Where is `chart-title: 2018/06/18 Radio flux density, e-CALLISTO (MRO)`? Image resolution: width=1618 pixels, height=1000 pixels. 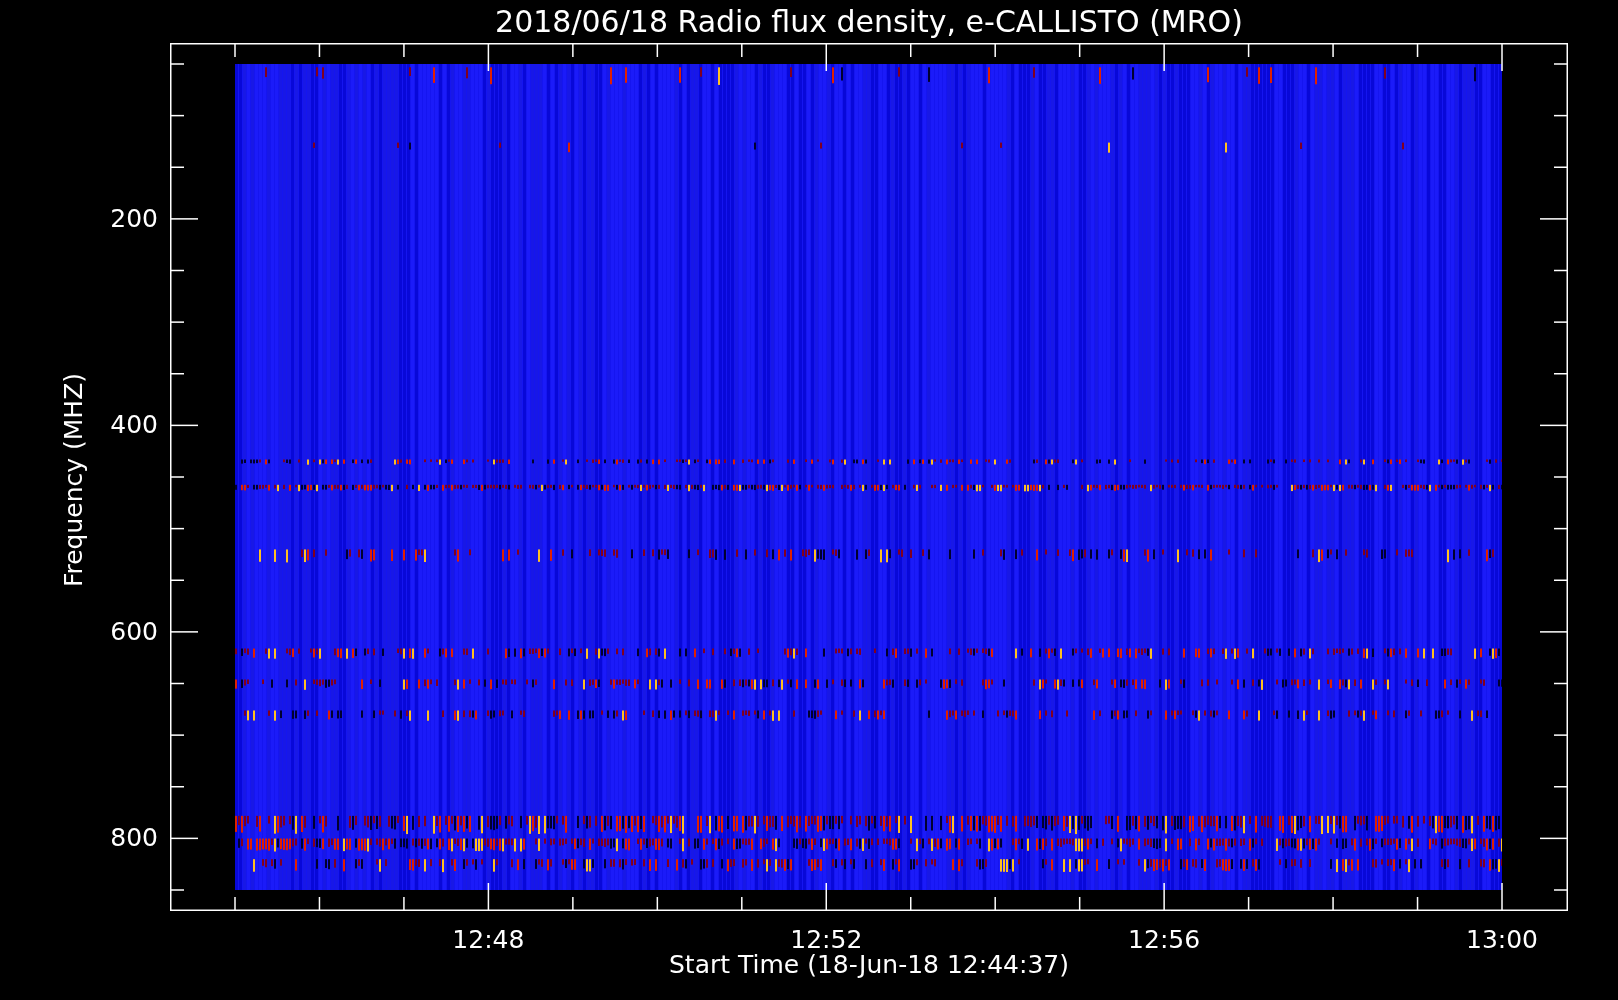
chart-title: 2018/06/18 Radio flux density, e-CALLISTO (MRO) is located at coordinates (869, 22).